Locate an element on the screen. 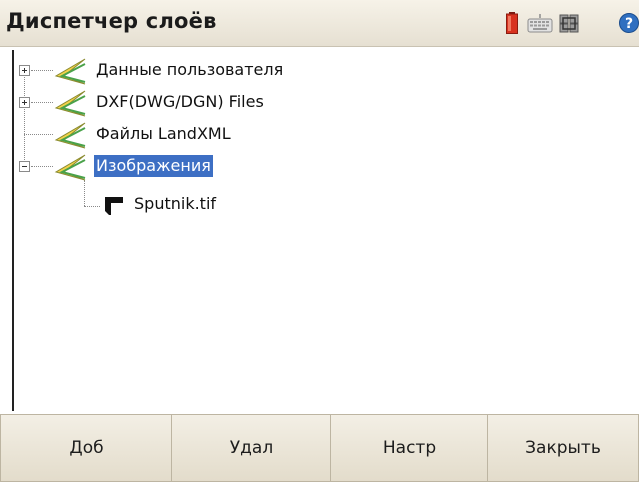 Image resolution: width=639 pixels, height=482 pixels. tree-node-sputnik-tif: Sputnik.tif is located at coordinates (214, 206).